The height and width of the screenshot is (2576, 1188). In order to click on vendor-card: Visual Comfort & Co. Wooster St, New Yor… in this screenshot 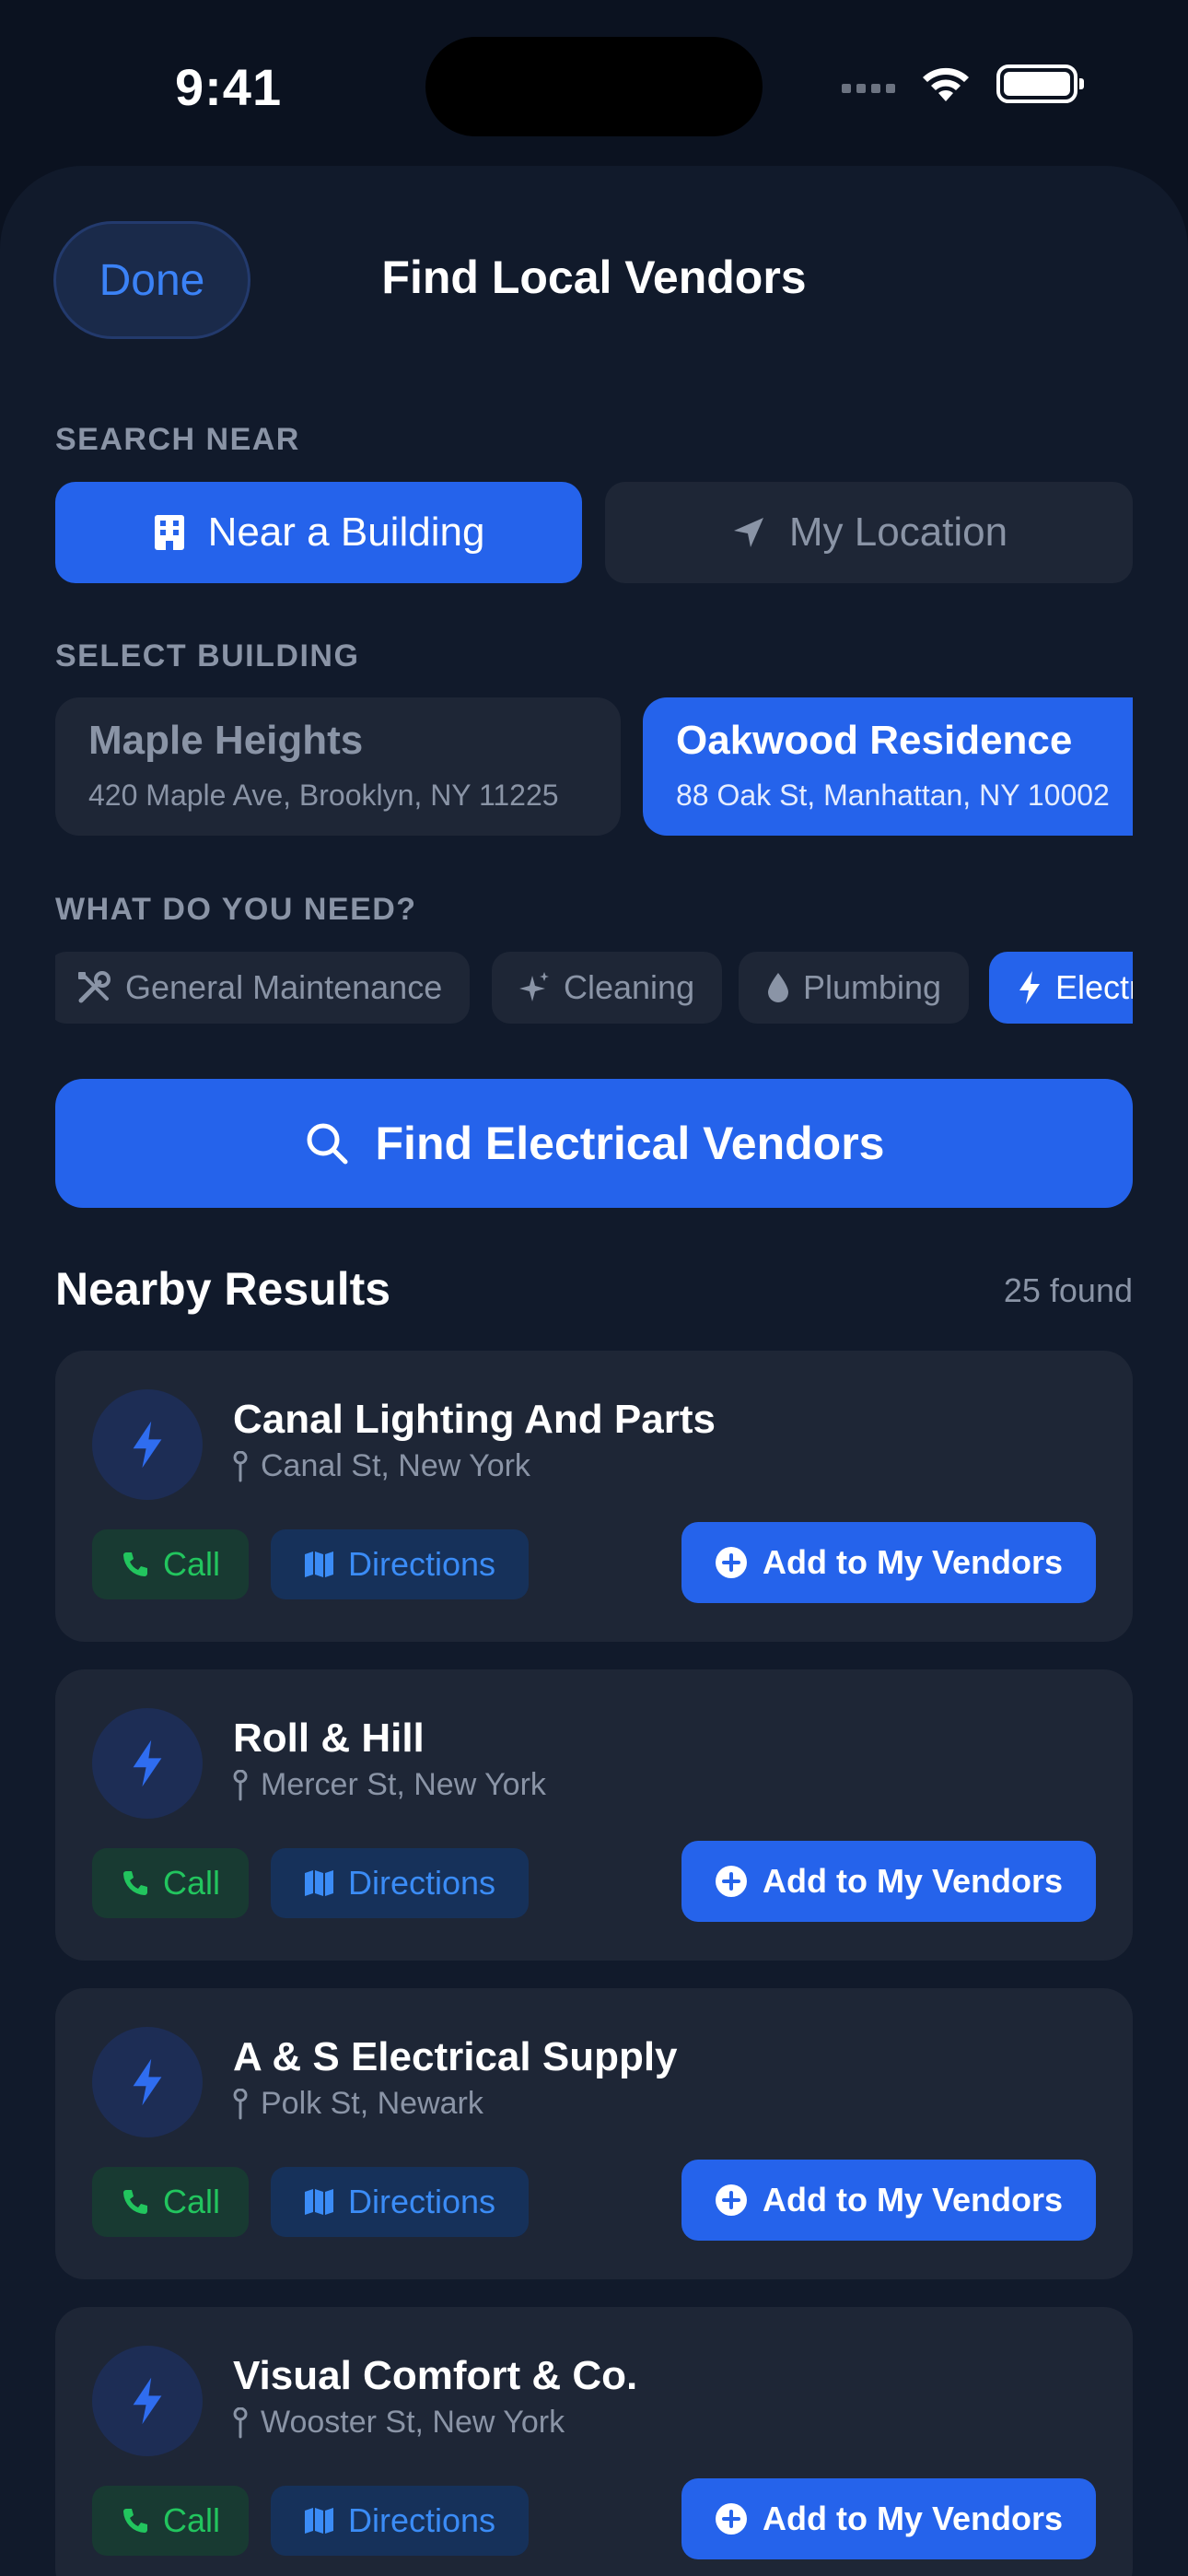, I will do `click(594, 2441)`.